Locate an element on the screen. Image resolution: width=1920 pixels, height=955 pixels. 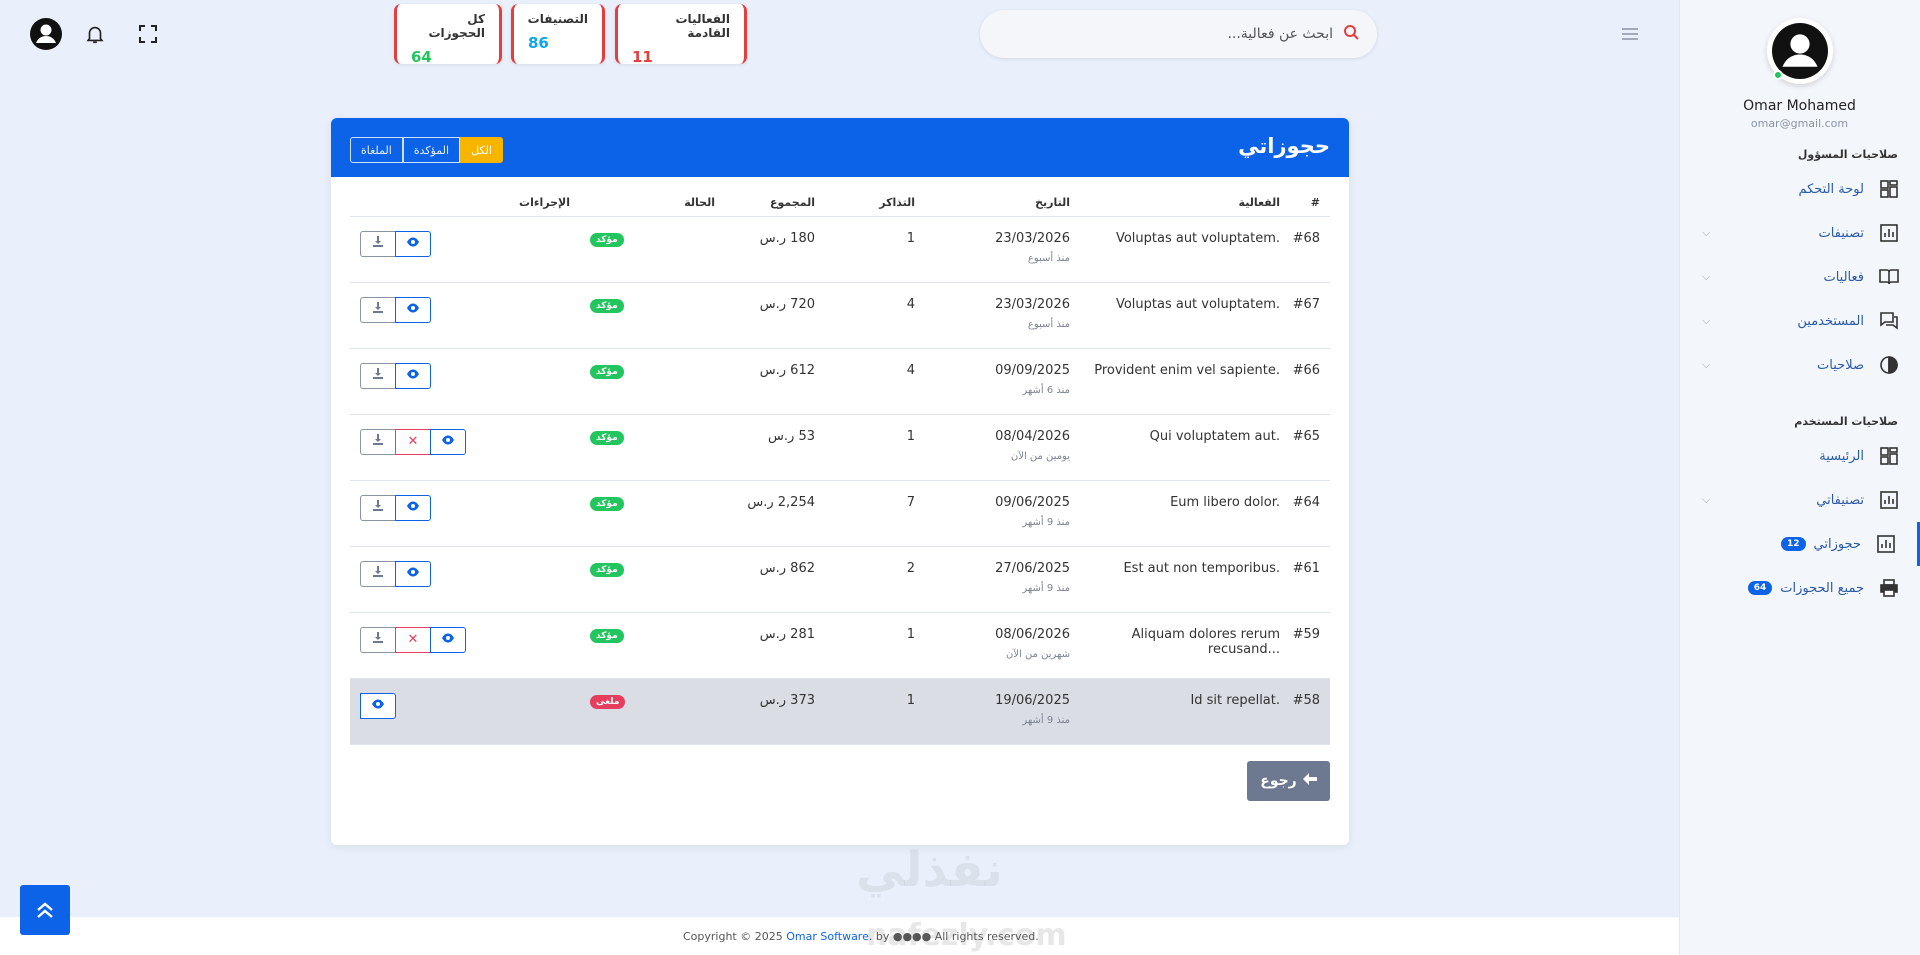
relative-time: منذ أسبوع is located at coordinates (1048, 324).